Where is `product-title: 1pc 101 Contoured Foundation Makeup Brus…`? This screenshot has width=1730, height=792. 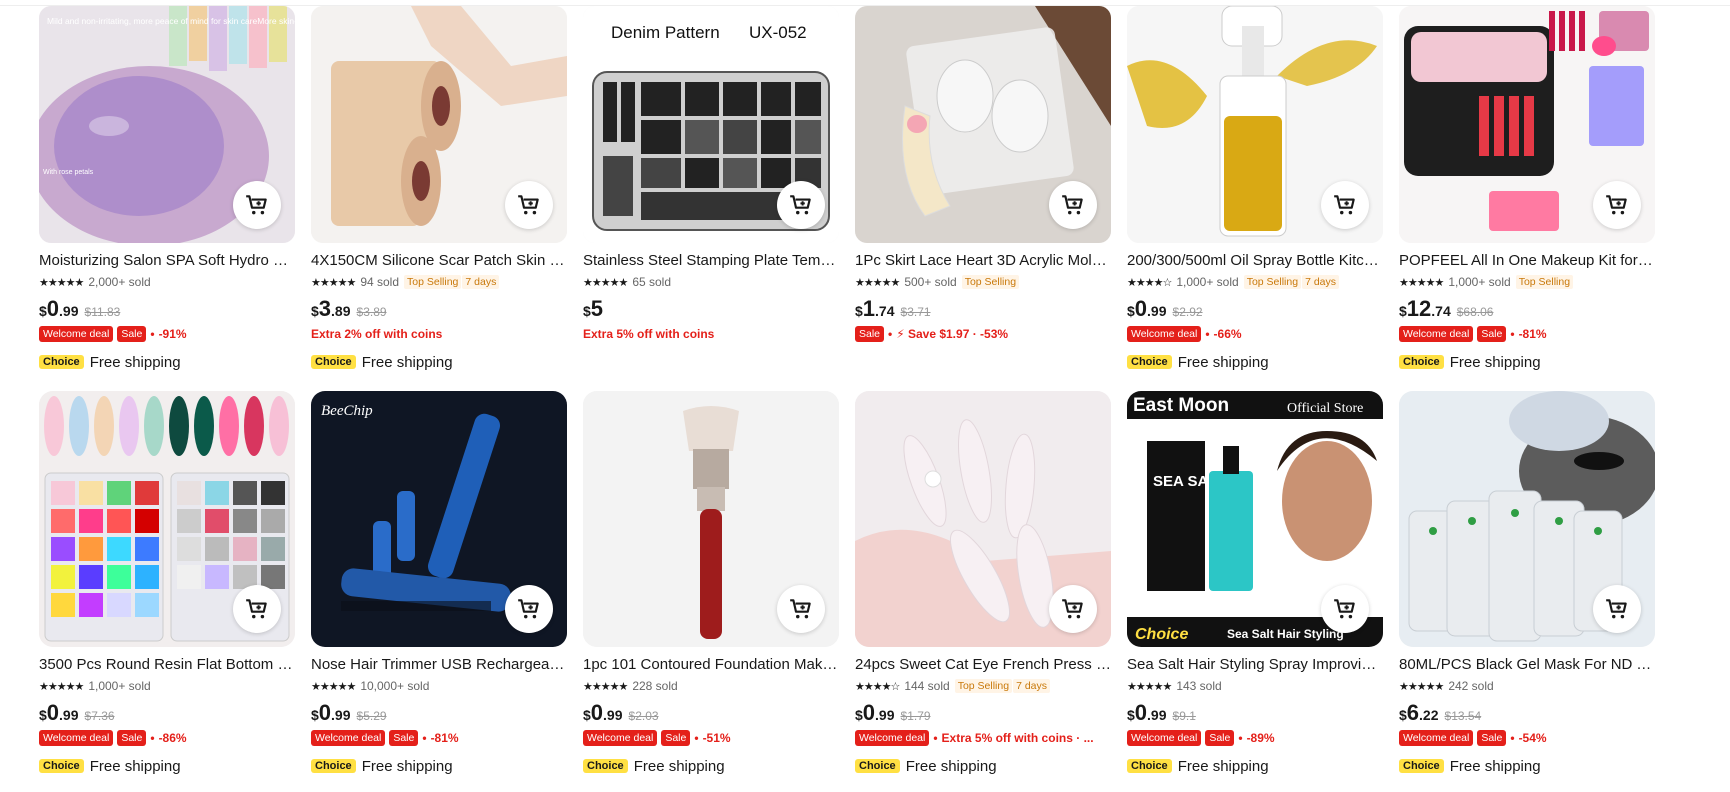
product-title: 1pc 101 Contoured Foundation Makeup Brus… is located at coordinates (711, 665).